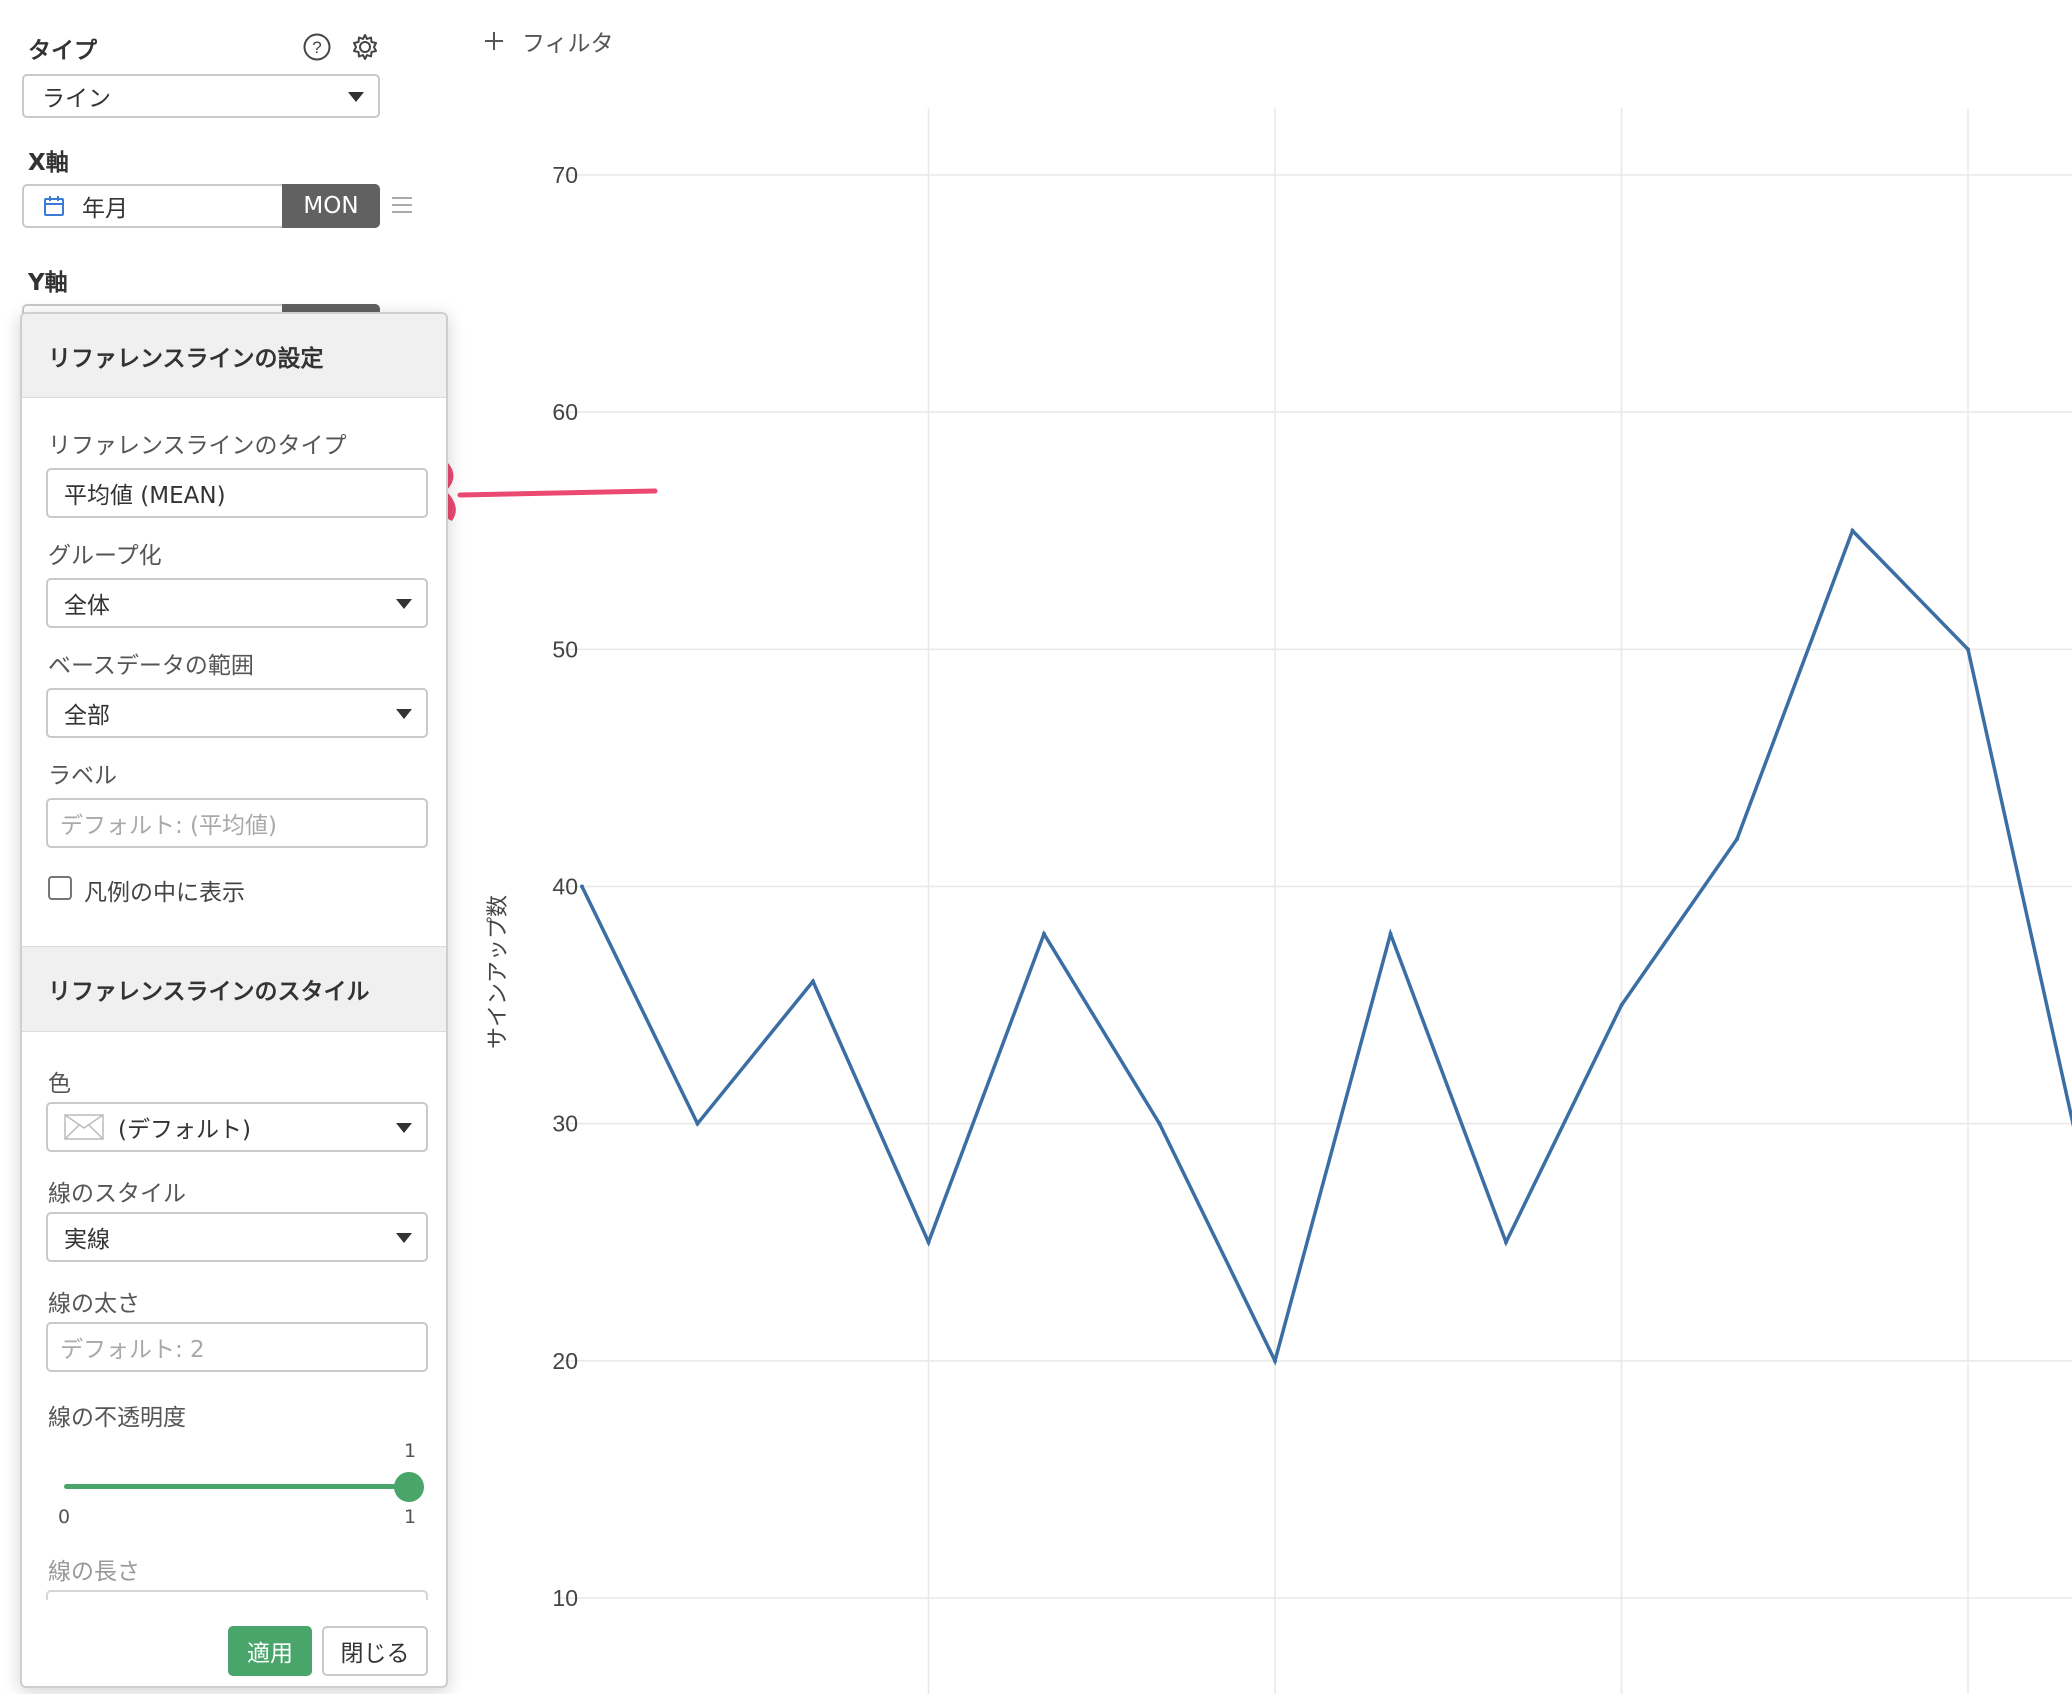 This screenshot has width=2072, height=1694. Describe the element at coordinates (234, 356) in the screenshot. I see `settings-section-header: リファレンスラインの設定` at that location.